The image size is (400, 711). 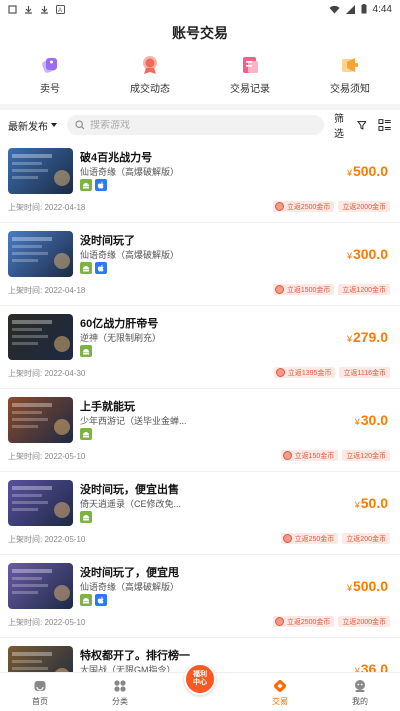 I want to click on status-bar: A 4:44, so click(x=200, y=9).